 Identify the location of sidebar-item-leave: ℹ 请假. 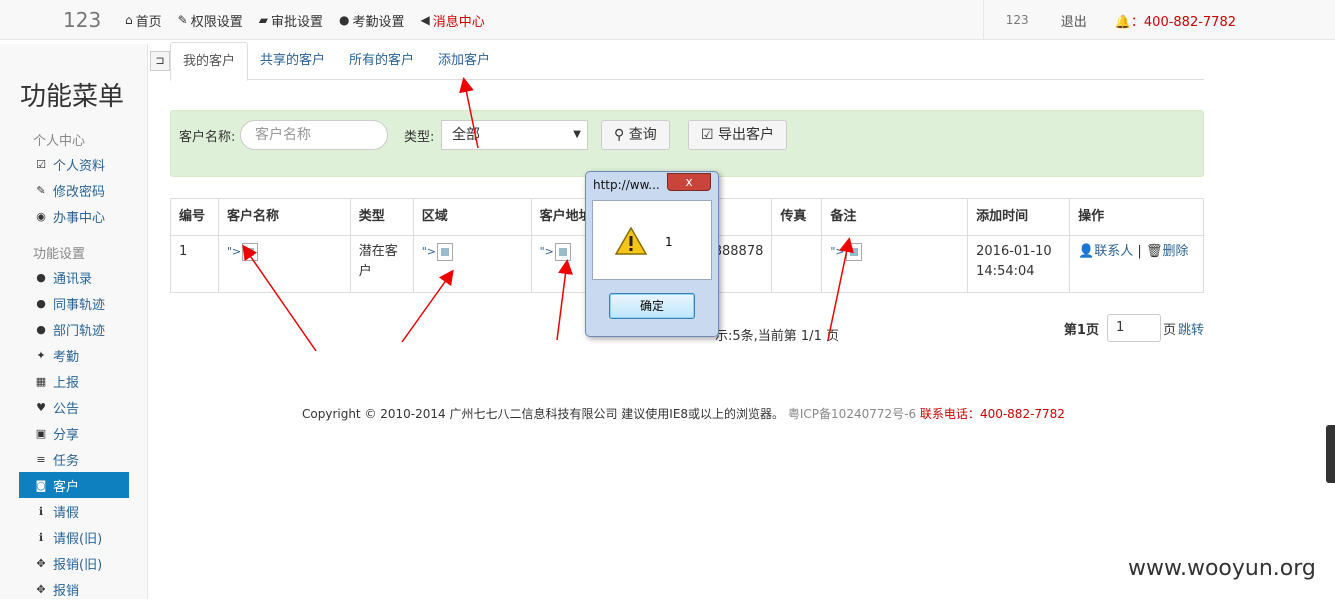
(74, 511).